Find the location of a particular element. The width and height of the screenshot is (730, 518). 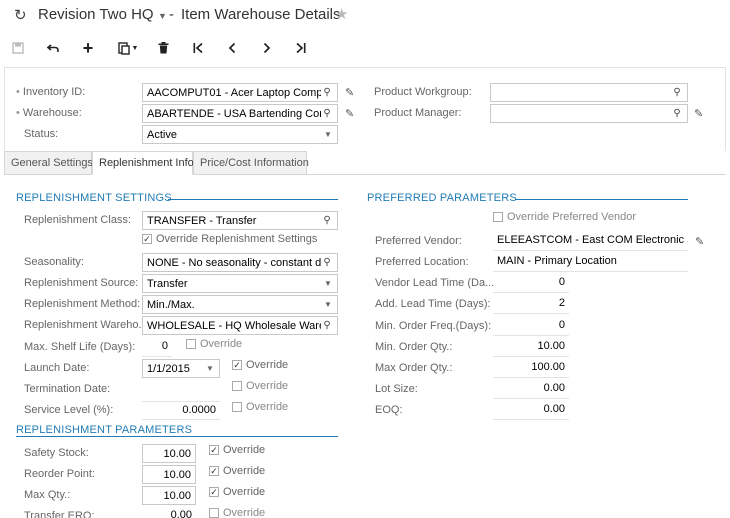

termination-date-override-checkbox: Override is located at coordinates (260, 386).